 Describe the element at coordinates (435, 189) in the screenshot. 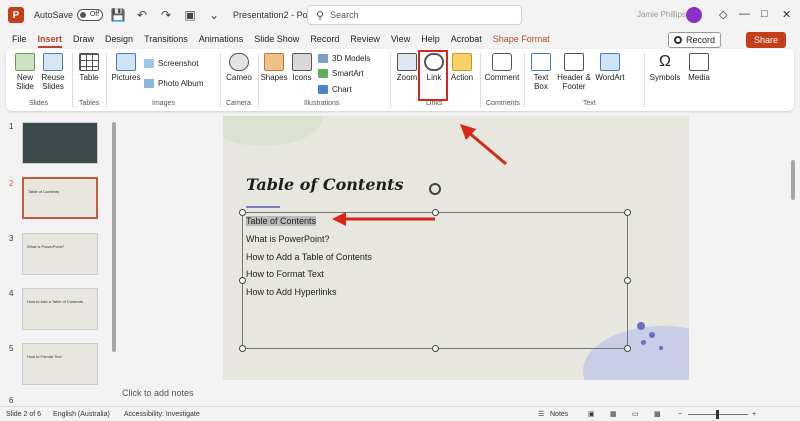

I see `rotate-handle-icon` at that location.